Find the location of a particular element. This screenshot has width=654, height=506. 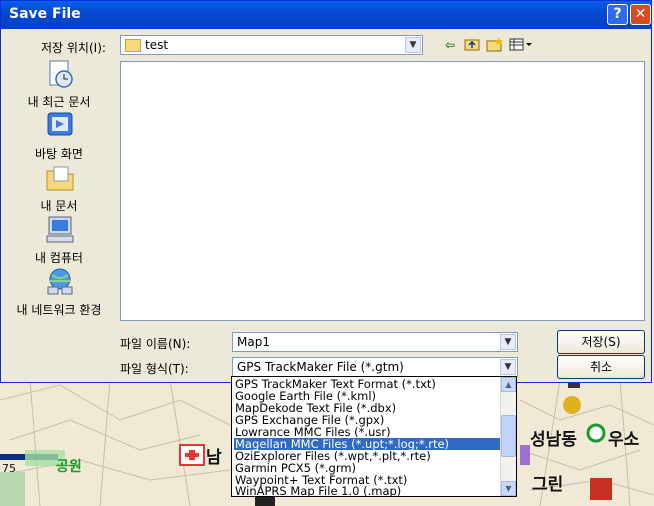

my-documents-icon is located at coordinates (60, 178).